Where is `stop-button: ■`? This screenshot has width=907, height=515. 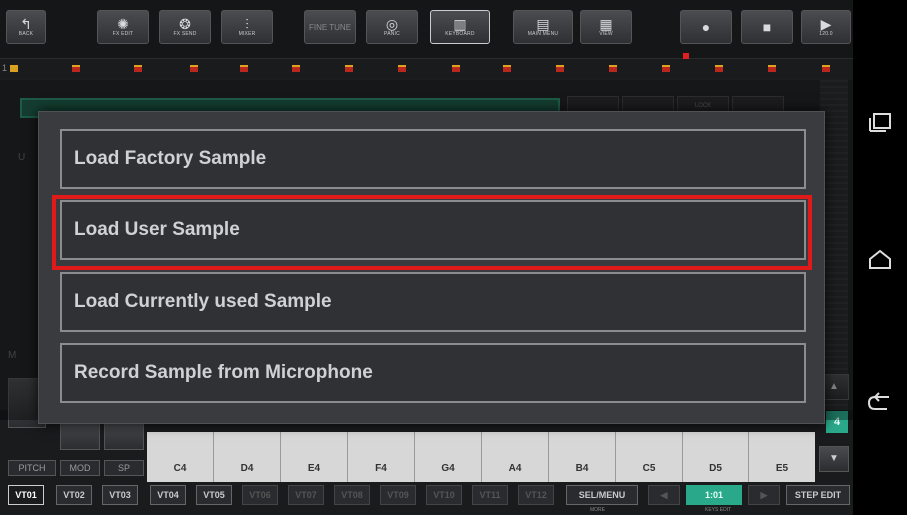 stop-button: ■ is located at coordinates (767, 27).